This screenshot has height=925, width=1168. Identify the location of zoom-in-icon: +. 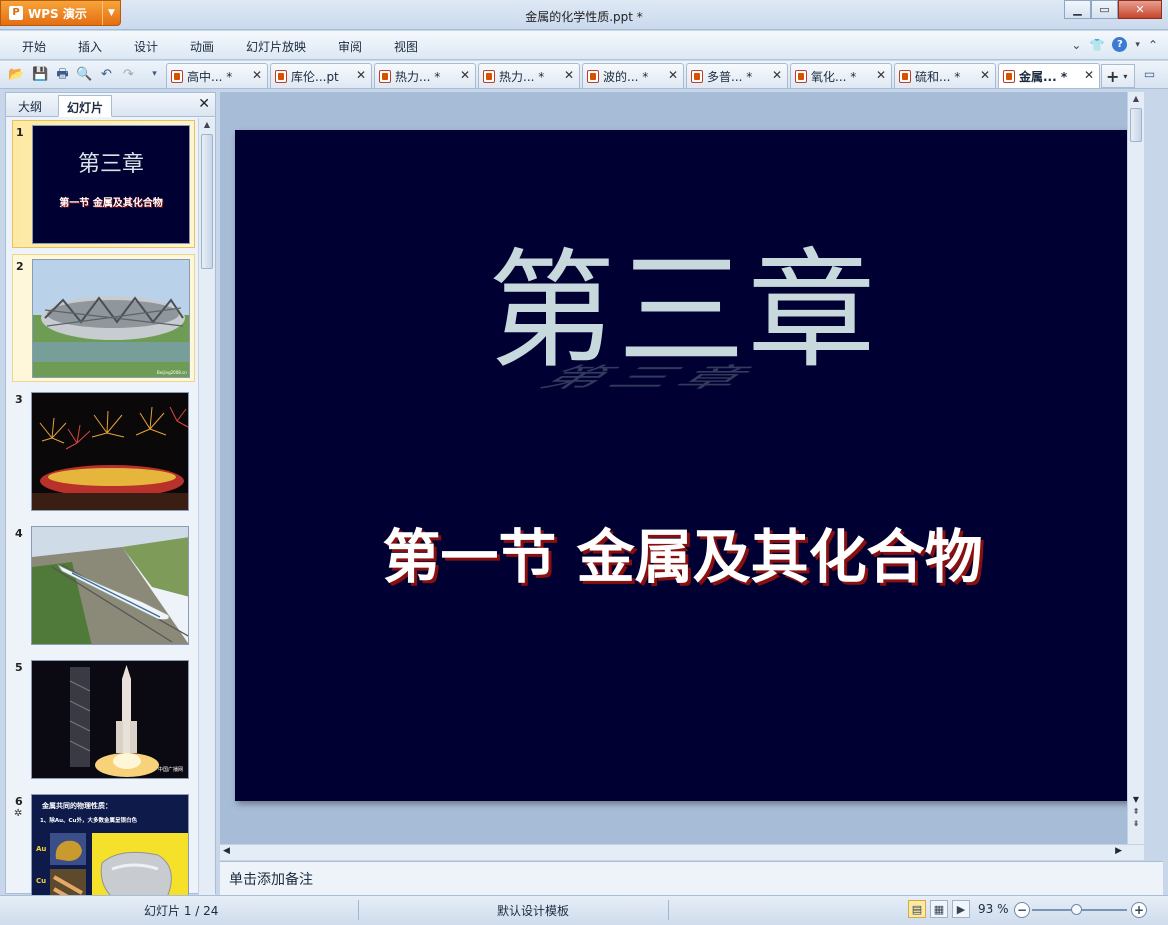
(1139, 910).